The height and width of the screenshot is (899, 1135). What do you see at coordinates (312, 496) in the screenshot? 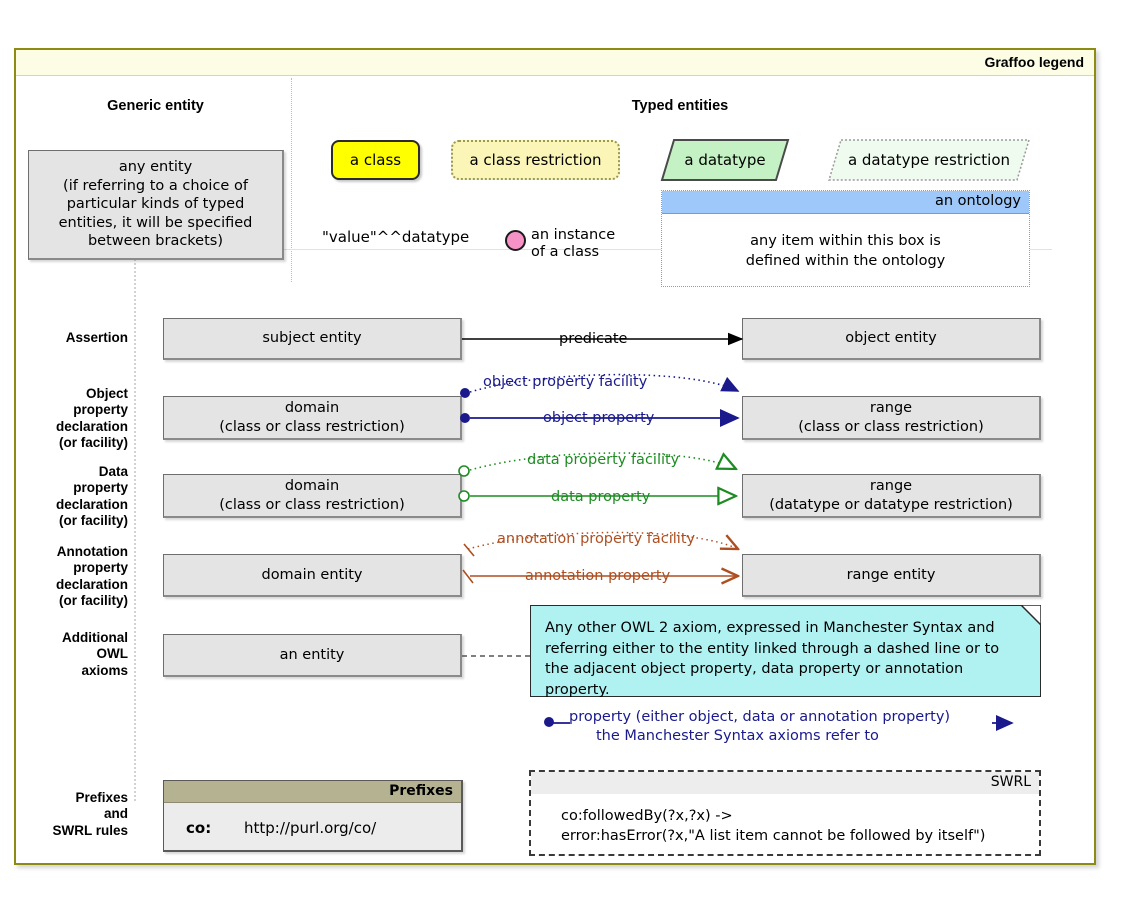
I see `data-property-domain-box: domain (class or class restriction)` at bounding box center [312, 496].